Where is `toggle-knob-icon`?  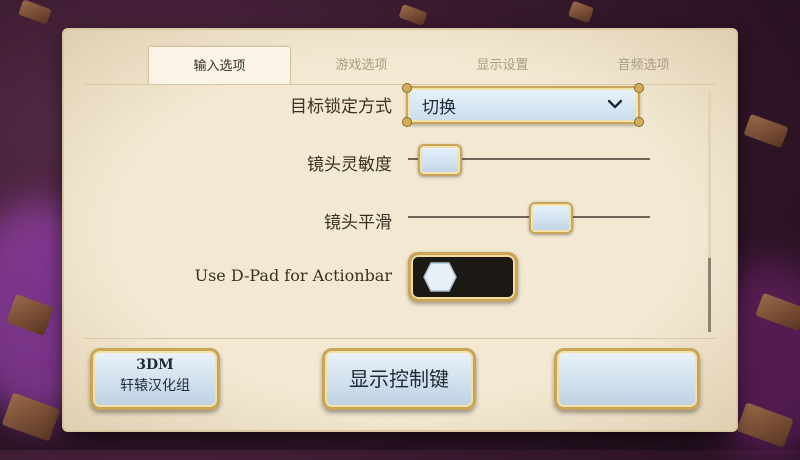 toggle-knob-icon is located at coordinates (440, 277).